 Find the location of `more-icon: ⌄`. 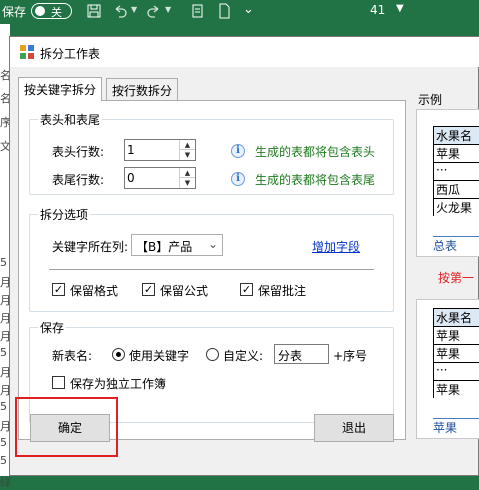

more-icon: ⌄ is located at coordinates (248, 9).